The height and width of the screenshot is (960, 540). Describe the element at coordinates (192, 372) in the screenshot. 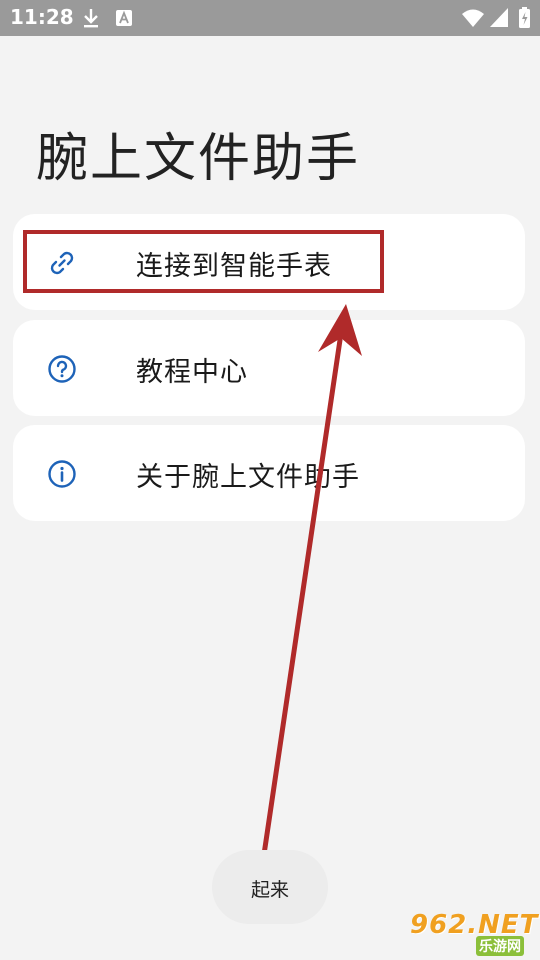

I see `tutorial-center-label: 教程中心` at that location.